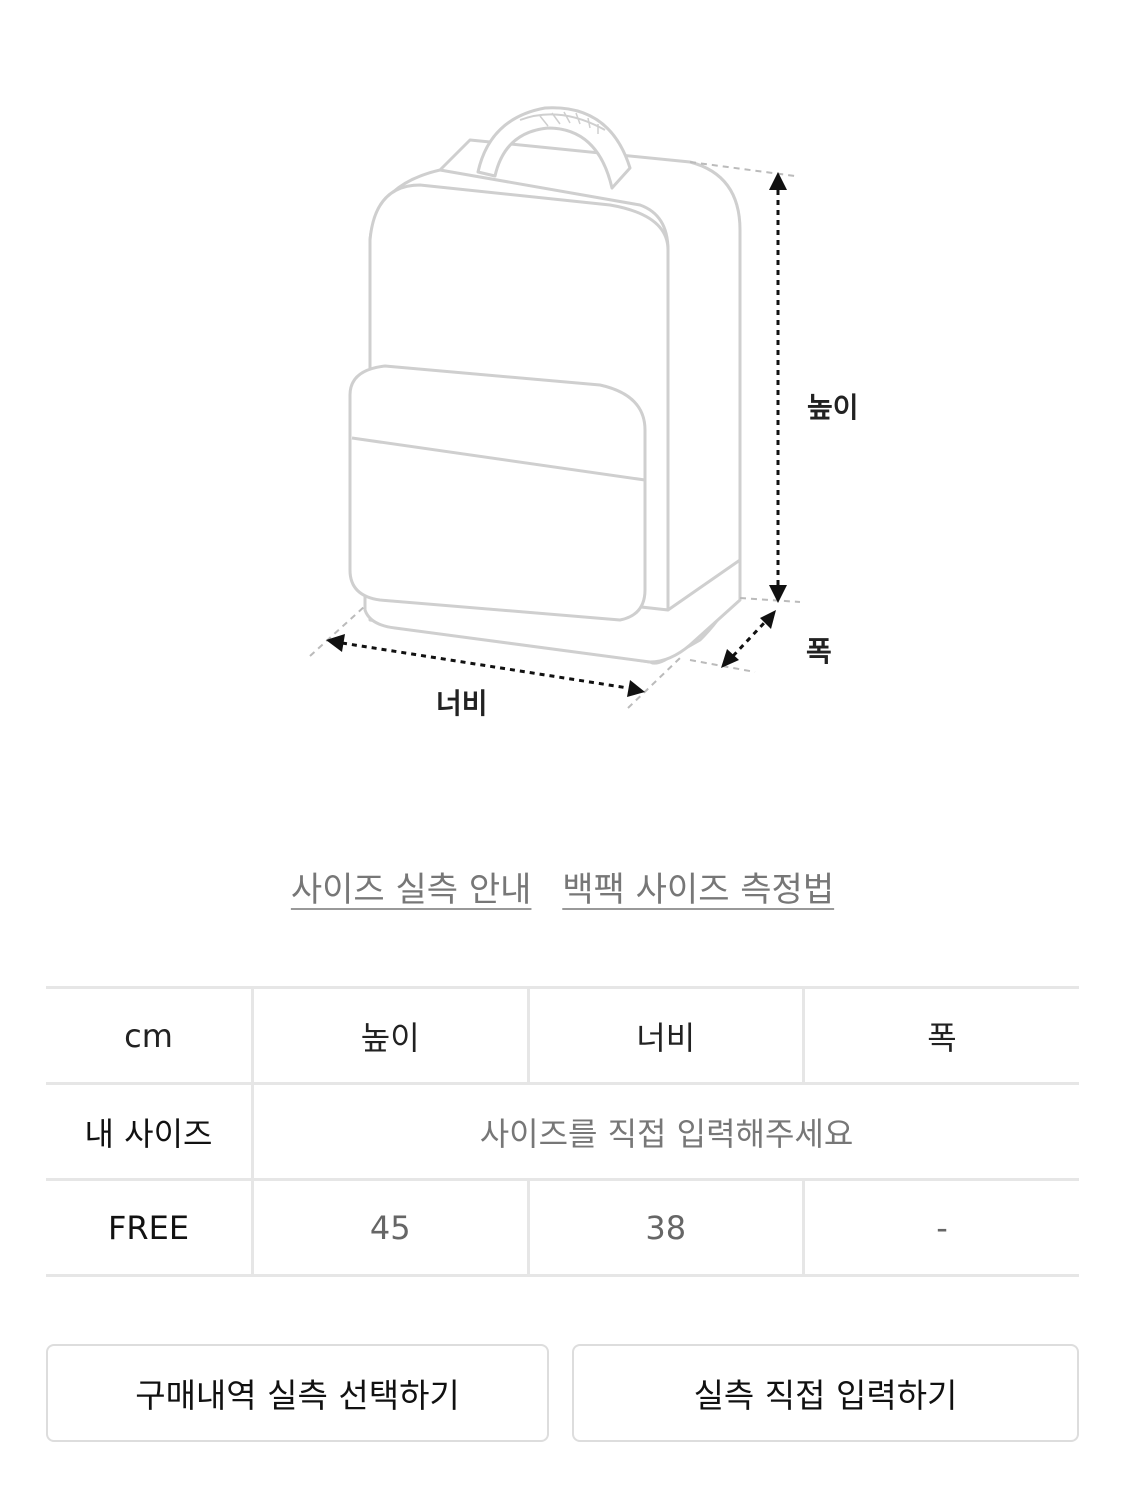 The image size is (1125, 1499). I want to click on depth-label: 폭, so click(819, 651).